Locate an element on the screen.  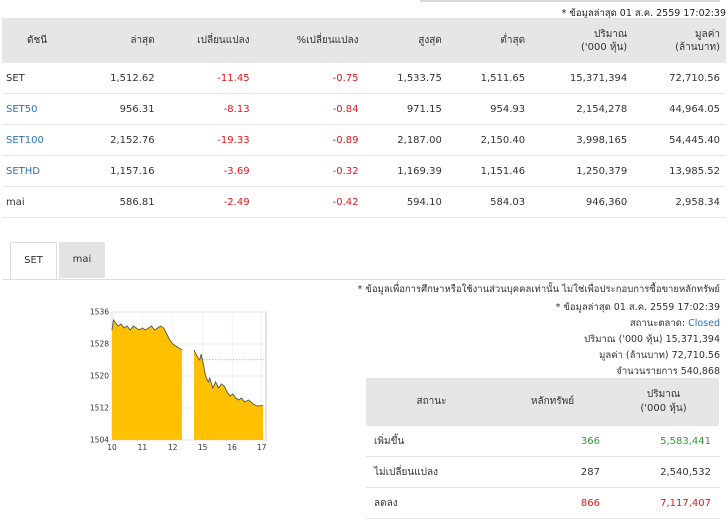
cell-pct: -0.42 is located at coordinates (310, 202).